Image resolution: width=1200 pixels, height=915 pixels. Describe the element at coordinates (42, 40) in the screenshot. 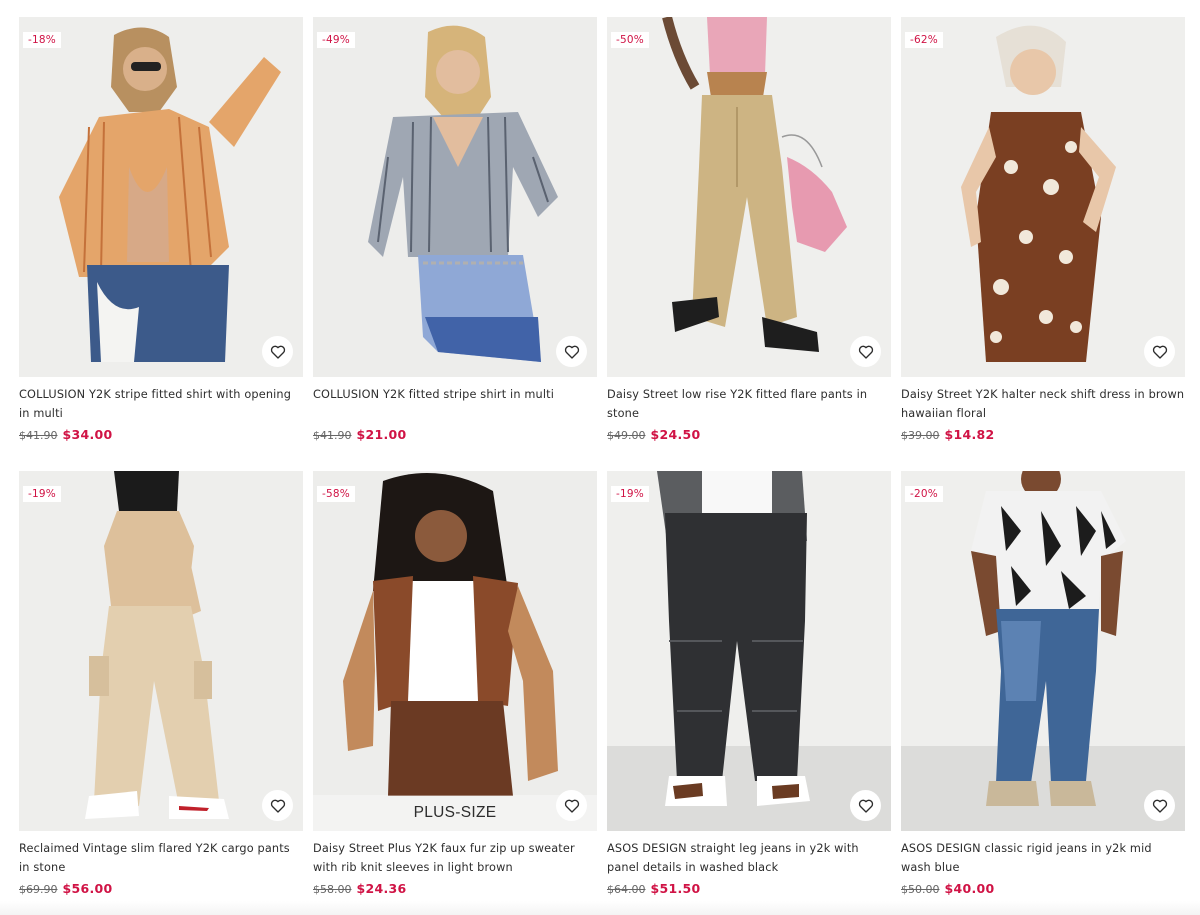

I see `discount-badge: -18%` at that location.